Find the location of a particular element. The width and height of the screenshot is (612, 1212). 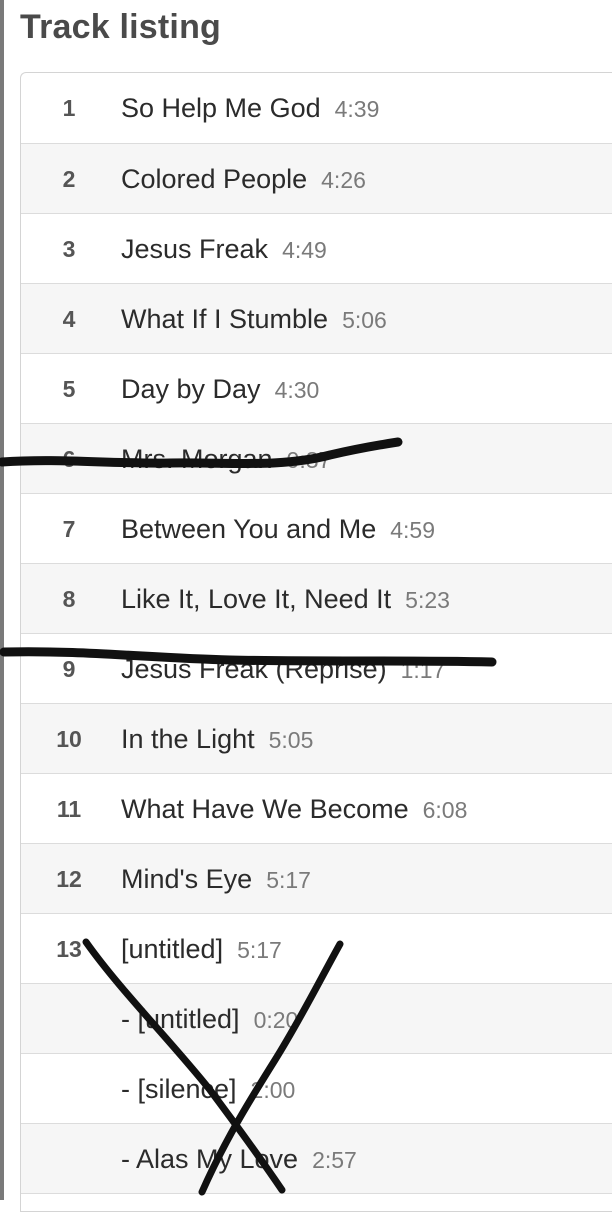

track-number: 7 is located at coordinates (69, 529).